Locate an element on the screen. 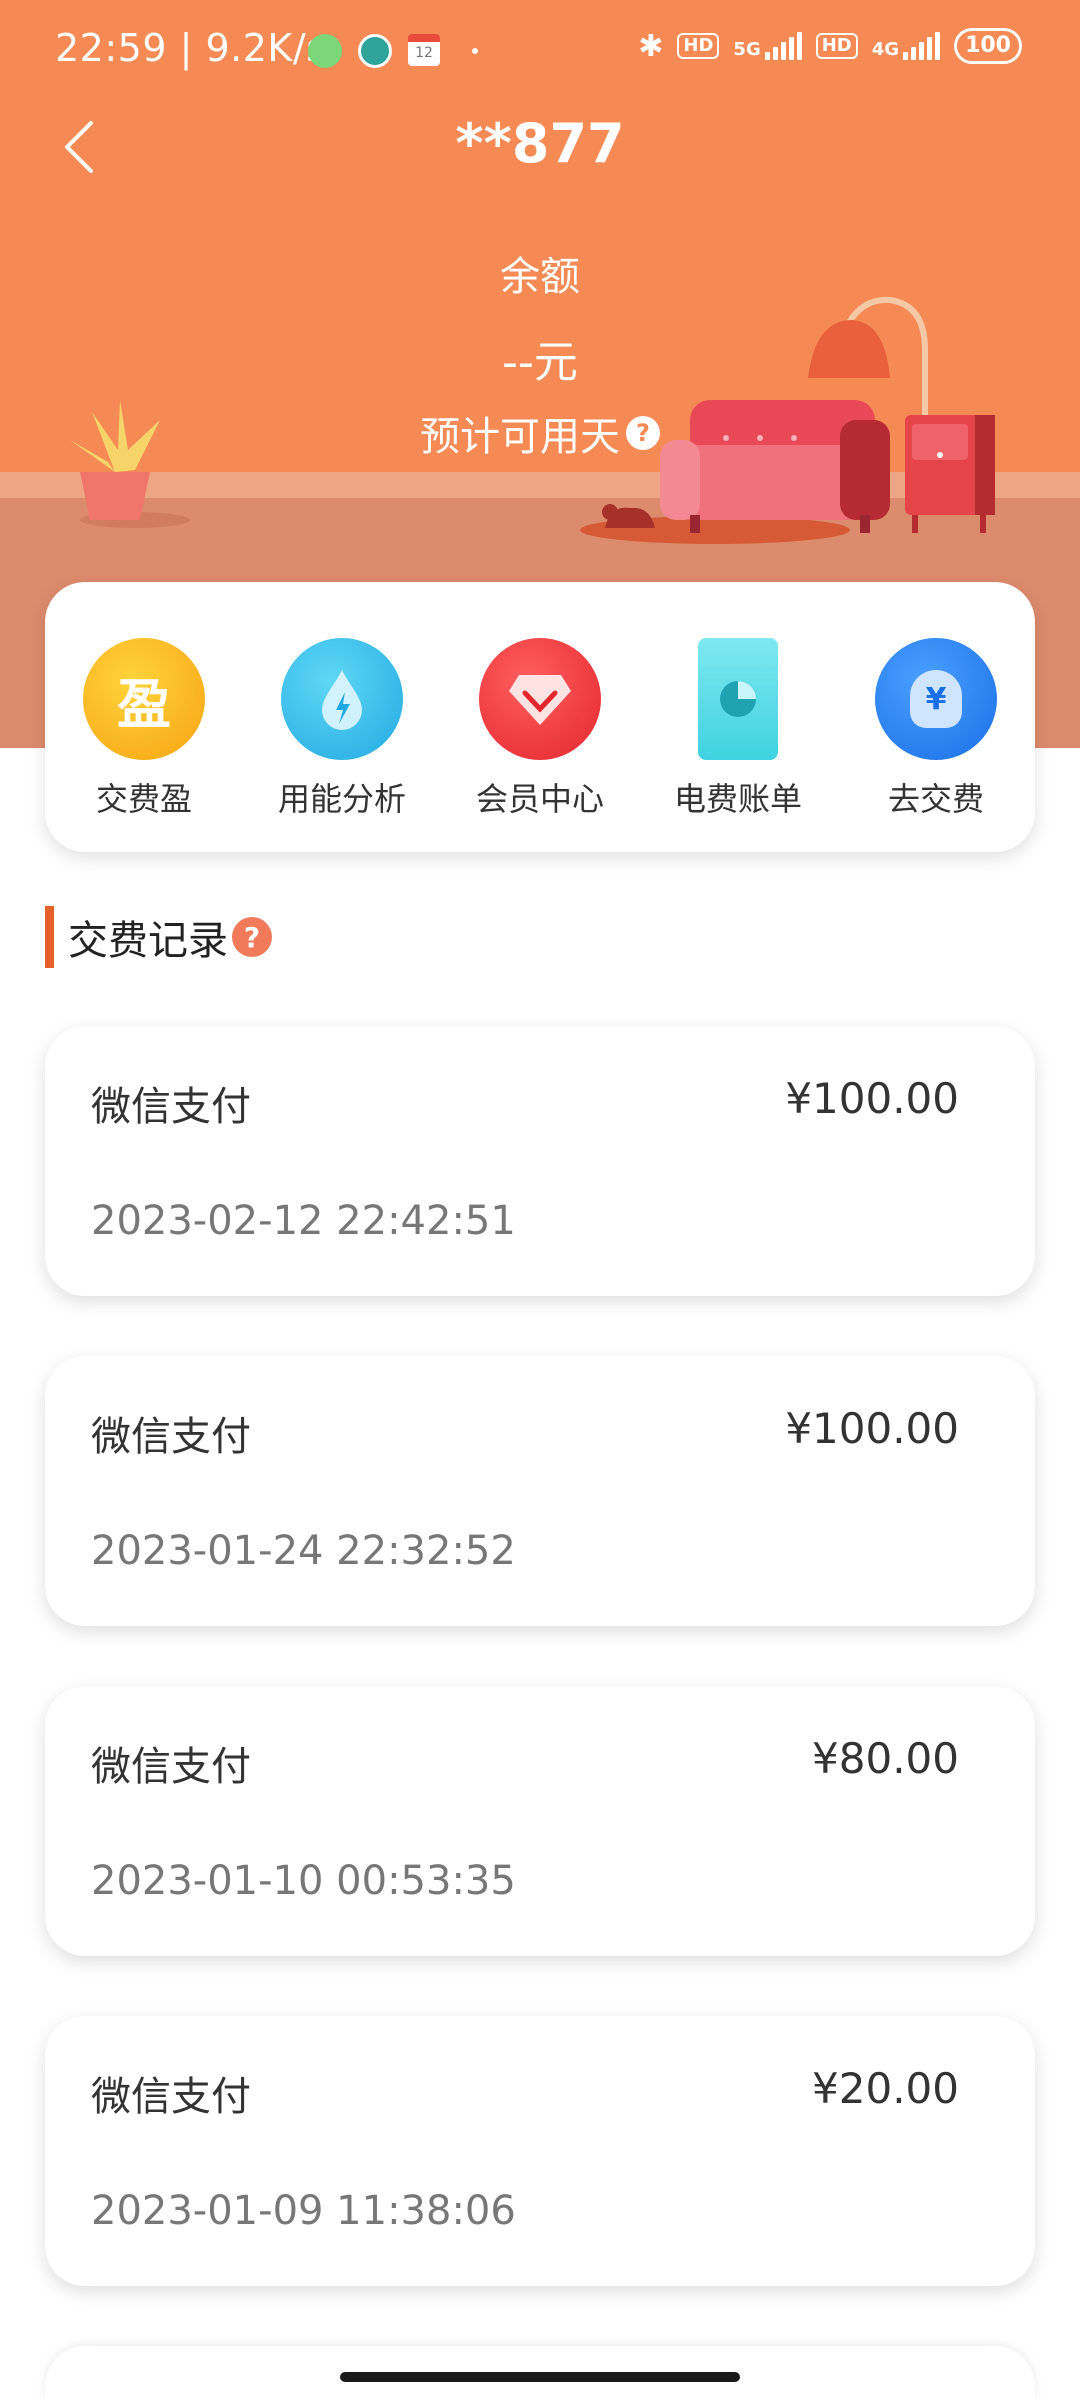 The width and height of the screenshot is (1080, 2400). wechat-status-icon is located at coordinates (325, 51).